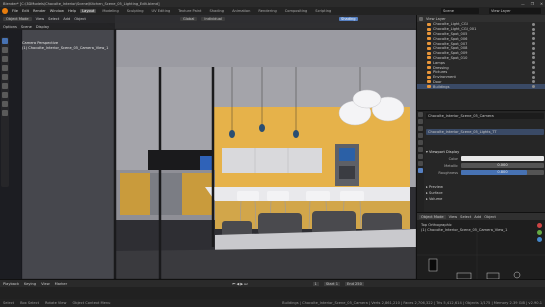  Describe the element at coordinates (502, 158) in the screenshot. I see `color-swatch` at that location.